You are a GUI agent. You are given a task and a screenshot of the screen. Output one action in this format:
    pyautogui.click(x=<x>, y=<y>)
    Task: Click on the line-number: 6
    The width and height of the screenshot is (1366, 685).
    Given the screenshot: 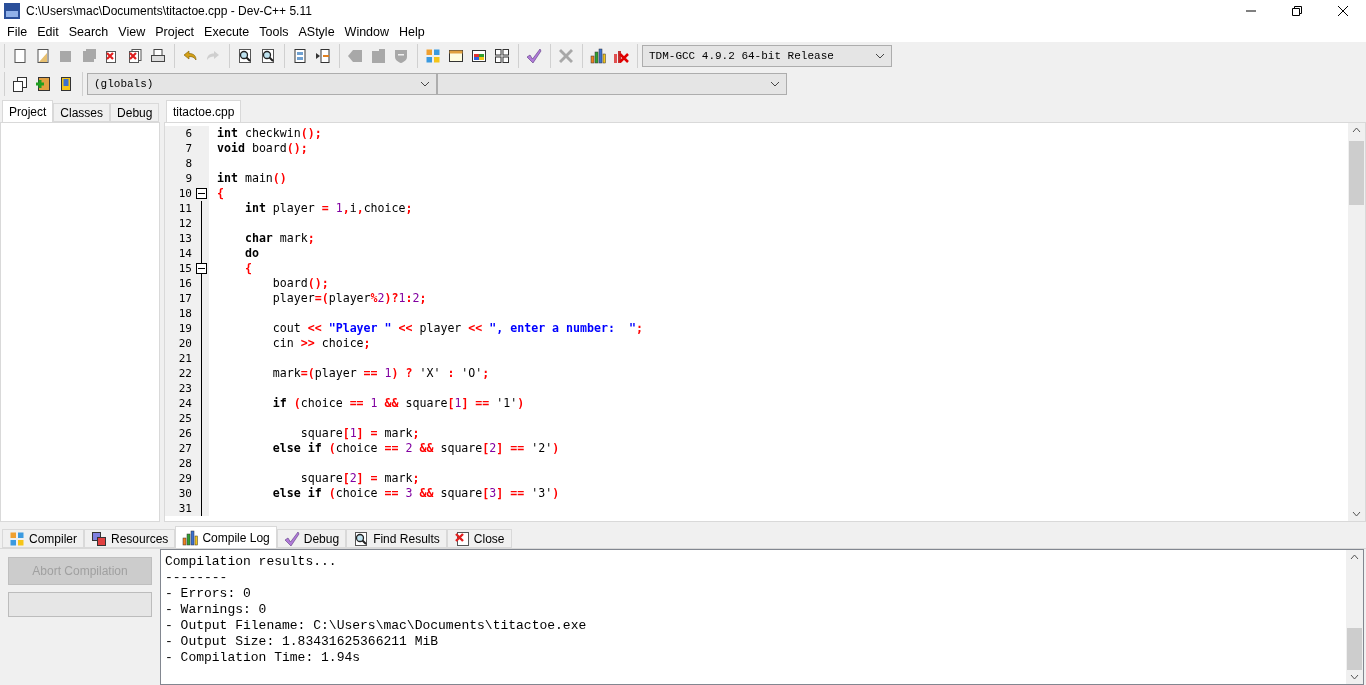 What is the action you would take?
    pyautogui.click(x=180, y=133)
    